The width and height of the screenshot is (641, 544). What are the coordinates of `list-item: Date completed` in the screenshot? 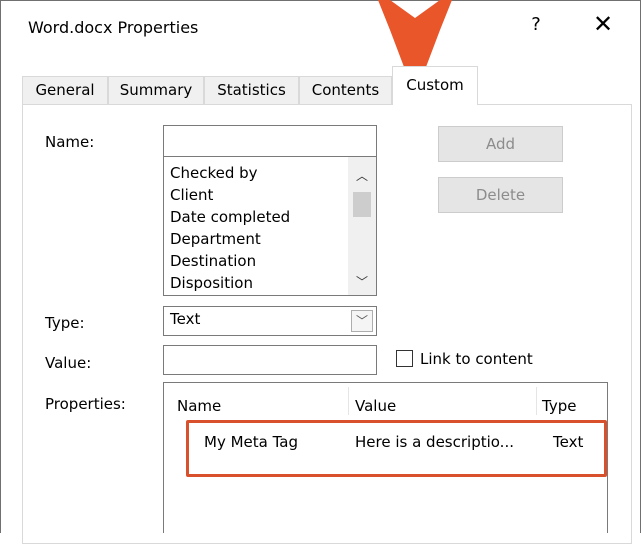 It's located at (230, 217).